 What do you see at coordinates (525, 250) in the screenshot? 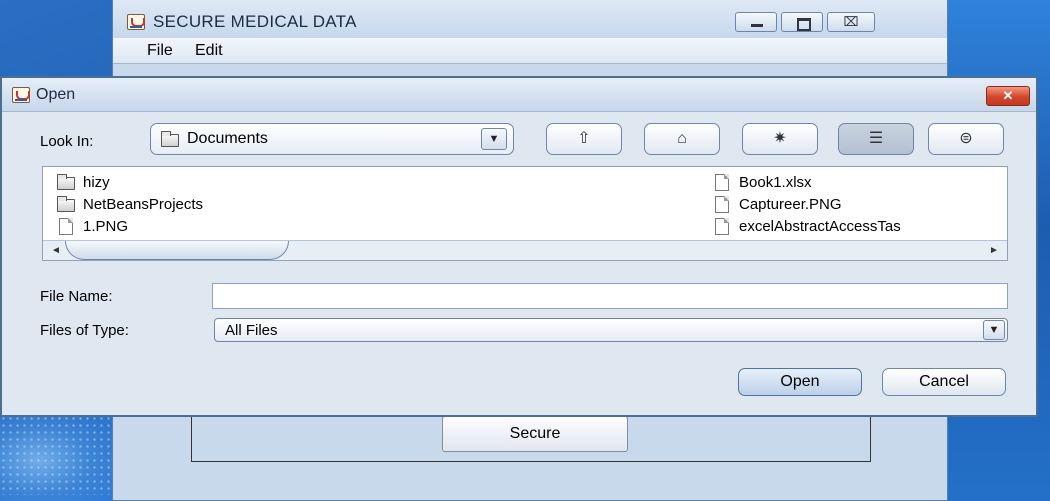
I see `horizontal-scrollbar: ◄ ►` at bounding box center [525, 250].